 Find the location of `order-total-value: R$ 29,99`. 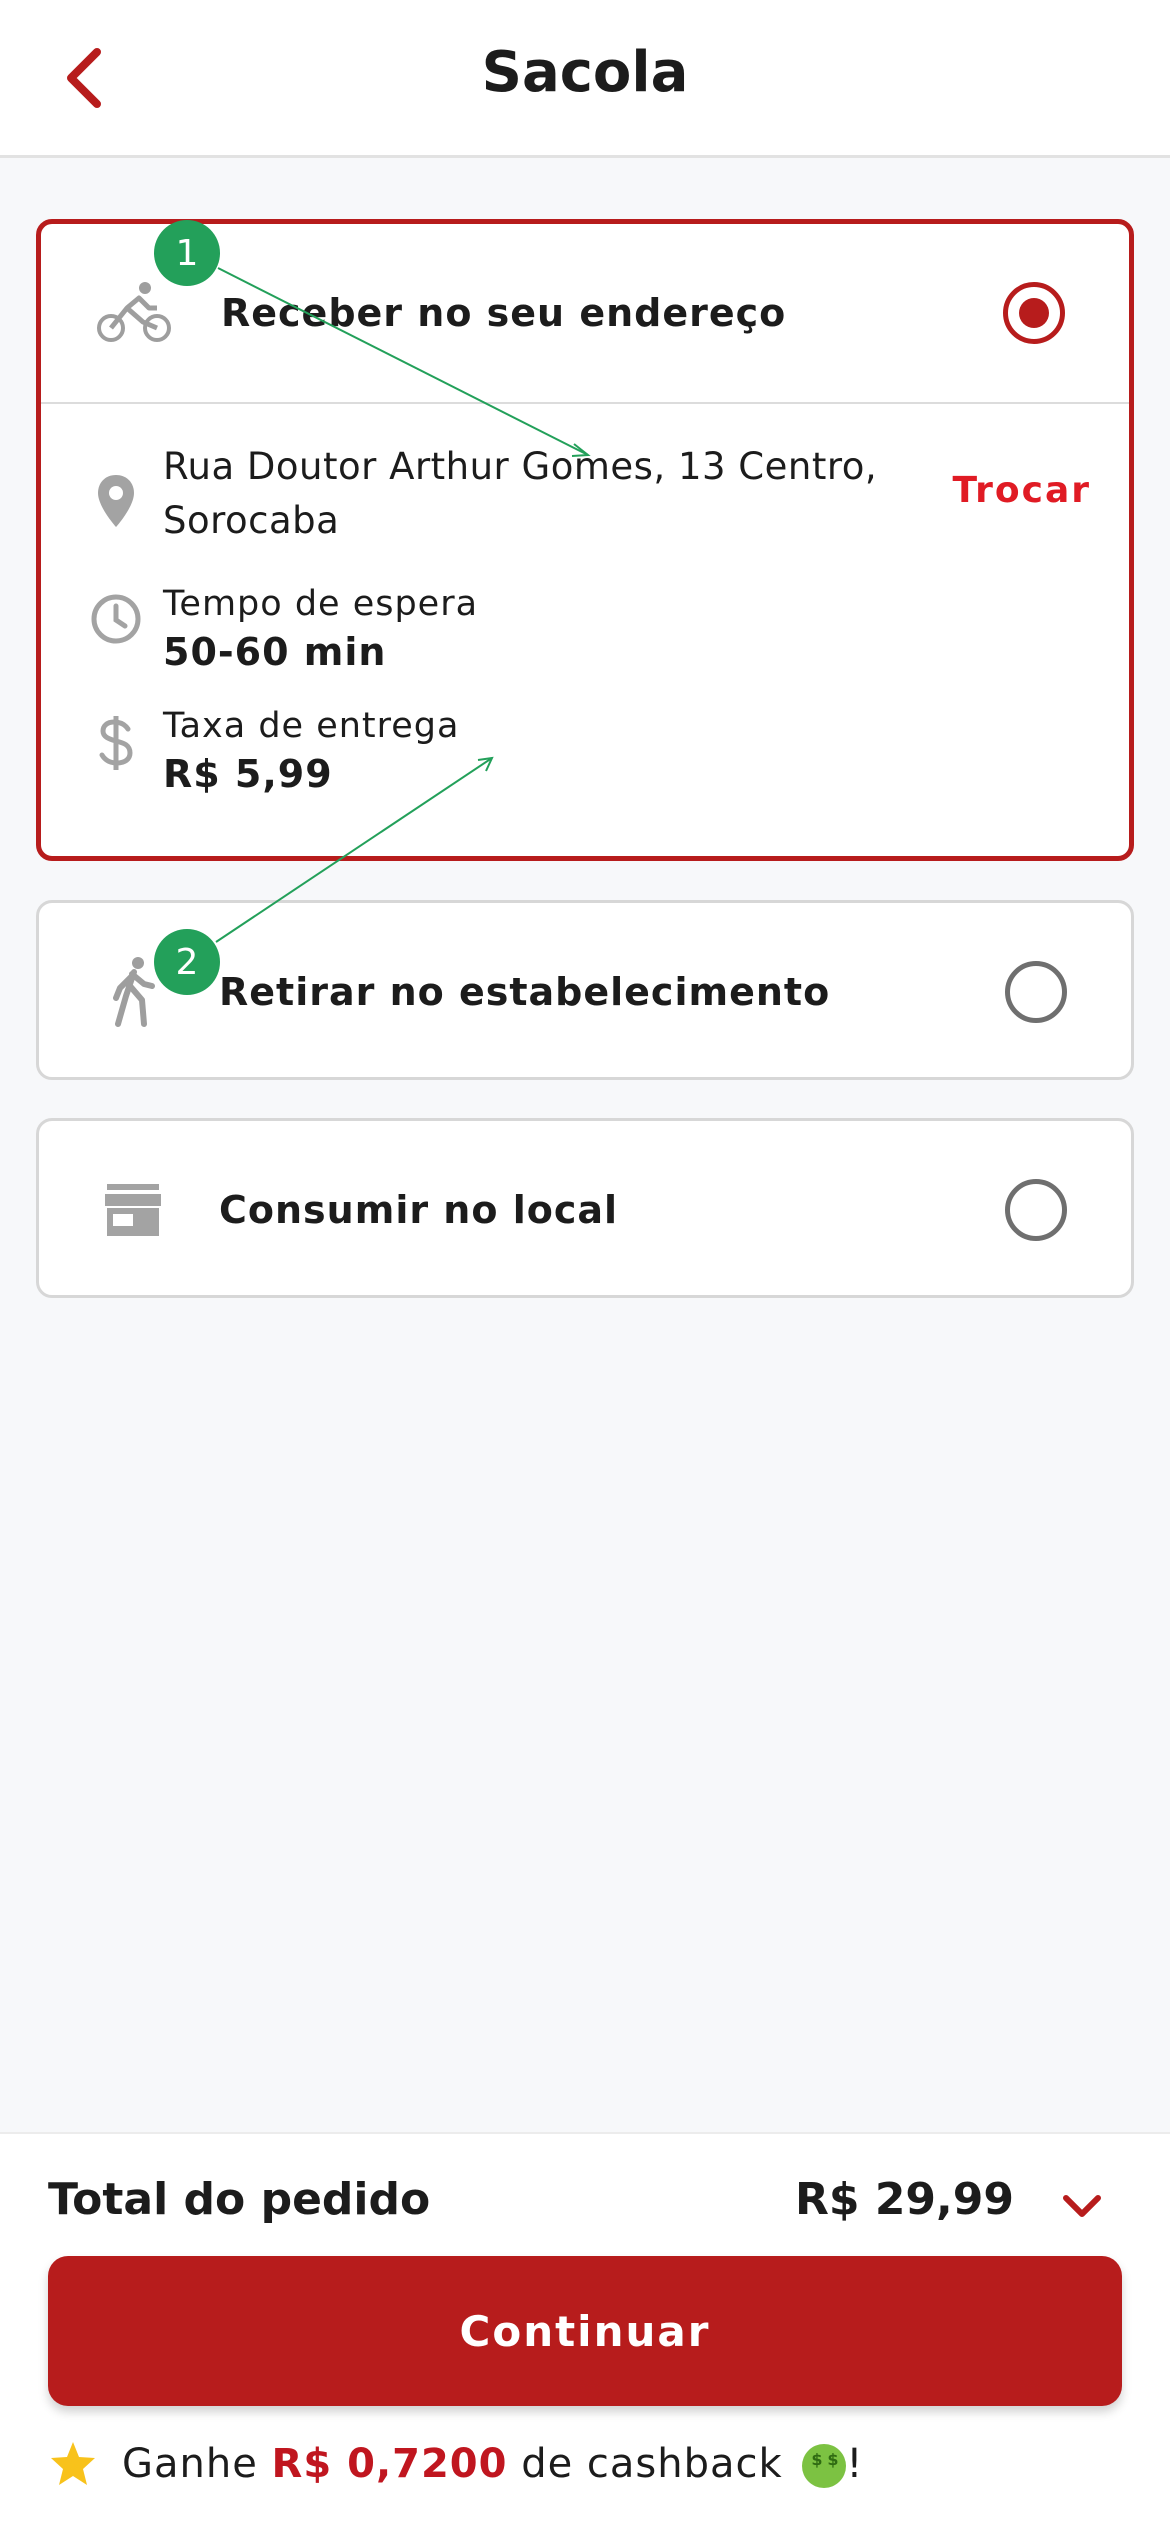

order-total-value: R$ 29,99 is located at coordinates (904, 2199).